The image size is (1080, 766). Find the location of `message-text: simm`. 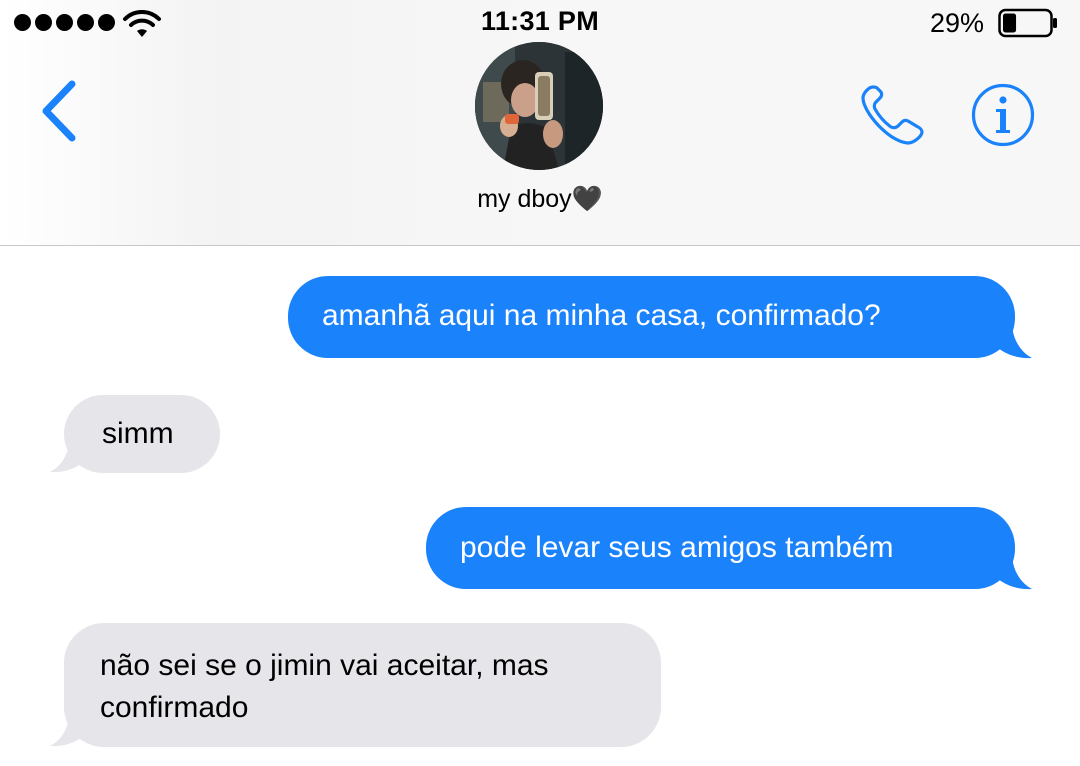

message-text: simm is located at coordinates (138, 433).